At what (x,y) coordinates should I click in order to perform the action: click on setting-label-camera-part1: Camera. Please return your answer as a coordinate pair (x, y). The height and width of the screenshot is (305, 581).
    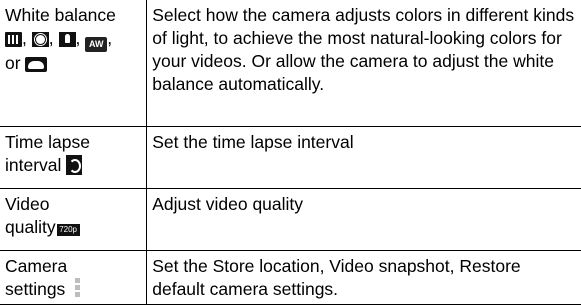
    Looking at the image, I should click on (36, 266).